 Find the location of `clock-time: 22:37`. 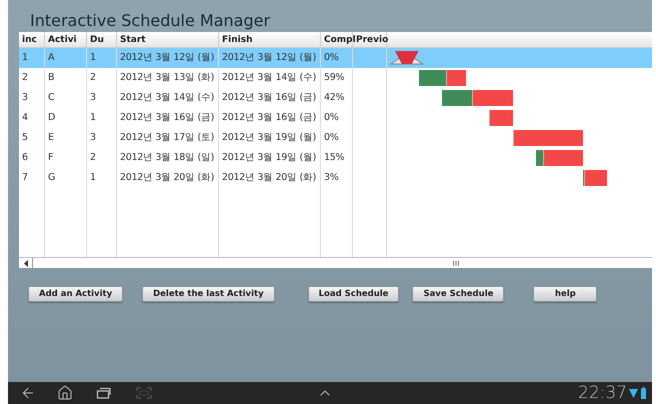

clock-time: 22:37 is located at coordinates (602, 393).